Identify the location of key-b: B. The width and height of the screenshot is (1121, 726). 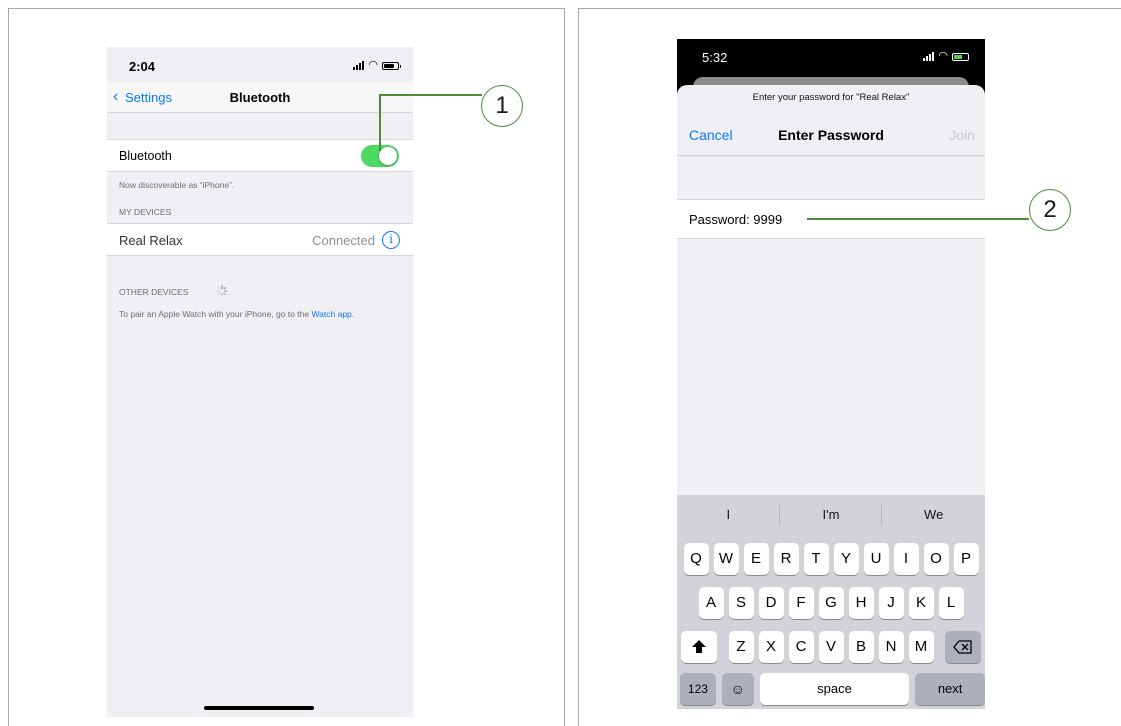
(861, 647).